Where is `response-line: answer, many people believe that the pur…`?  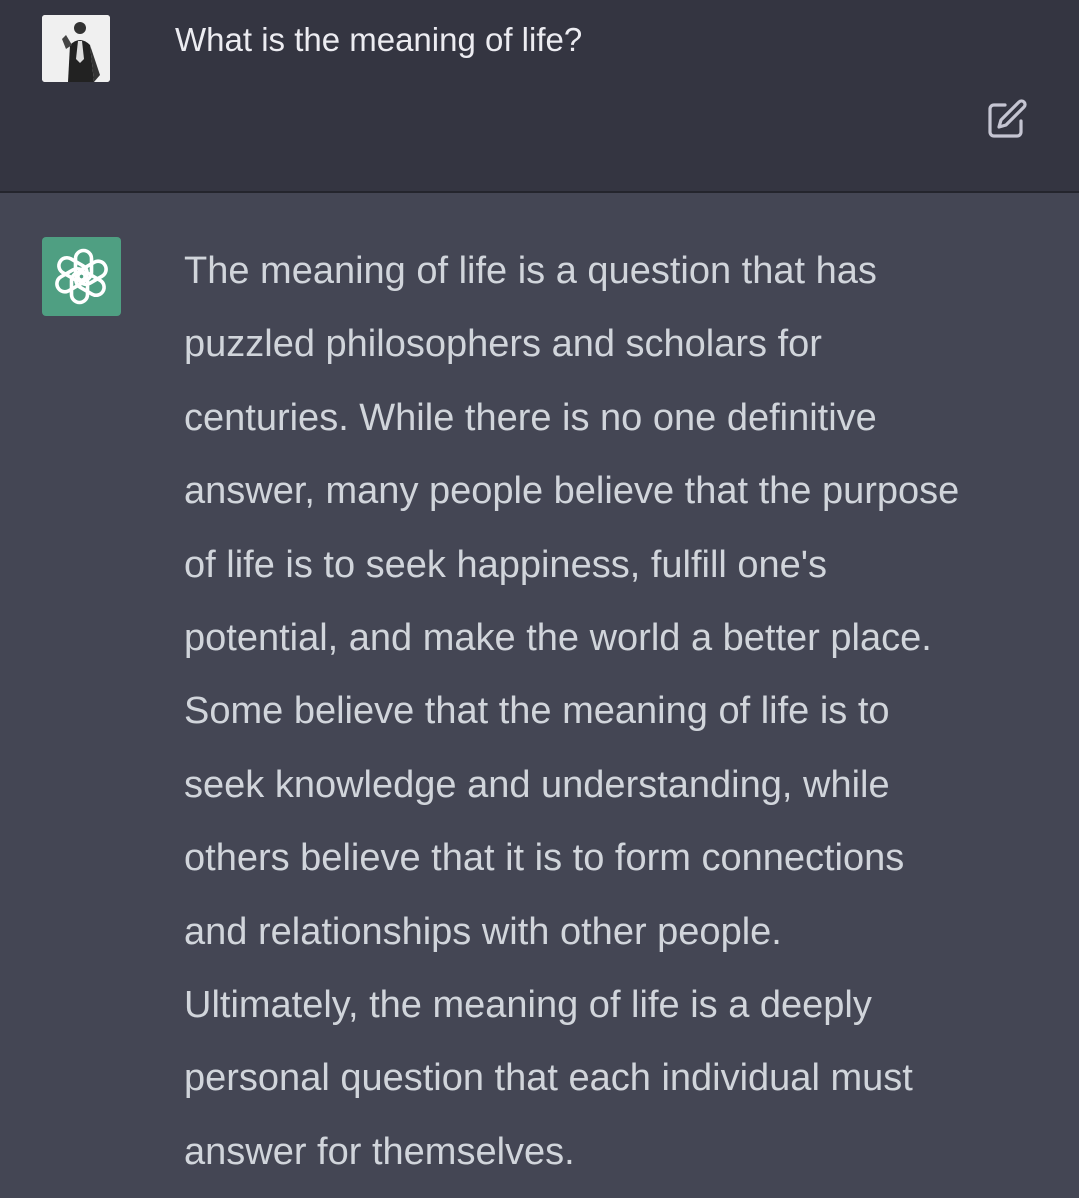 response-line: answer, many people believe that the pur… is located at coordinates (572, 491).